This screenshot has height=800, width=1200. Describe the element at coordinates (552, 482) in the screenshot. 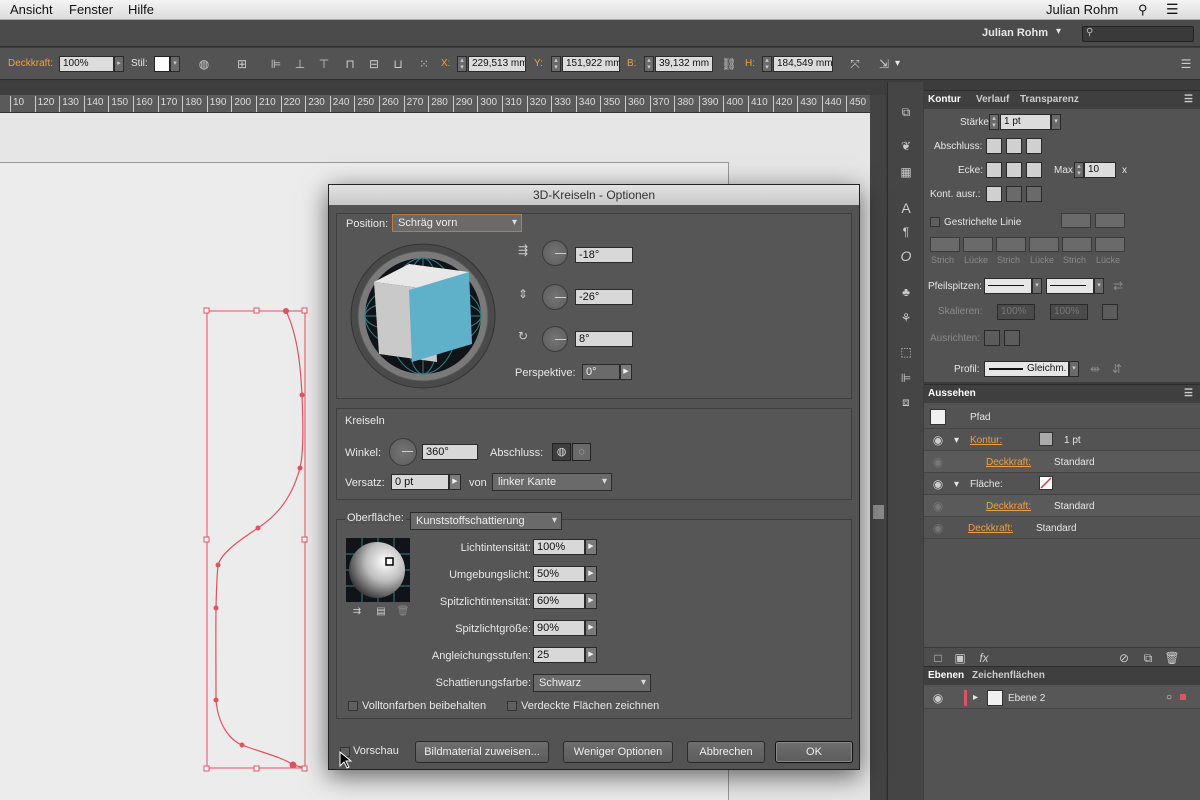

I see `offset-from-select: linker Kante` at that location.